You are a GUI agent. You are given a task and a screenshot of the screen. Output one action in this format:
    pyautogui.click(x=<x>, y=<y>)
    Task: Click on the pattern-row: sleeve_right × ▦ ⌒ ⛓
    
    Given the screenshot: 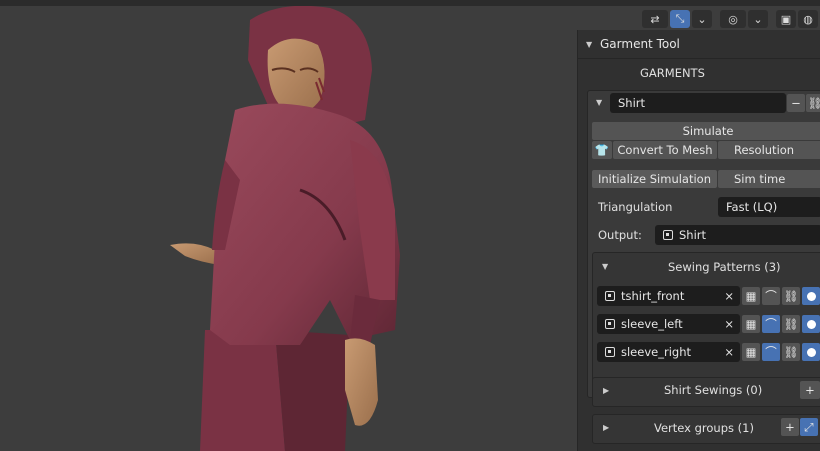 What is the action you would take?
    pyautogui.click(x=708, y=352)
    